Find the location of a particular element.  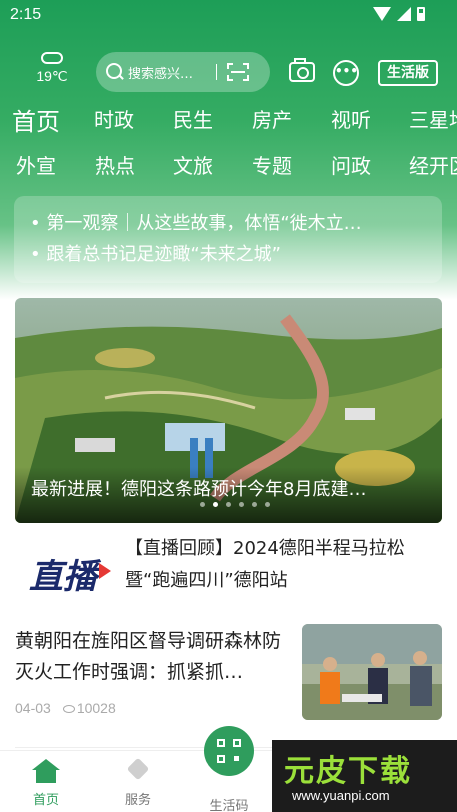

status-bar: 2:15 is located at coordinates (228, 17).